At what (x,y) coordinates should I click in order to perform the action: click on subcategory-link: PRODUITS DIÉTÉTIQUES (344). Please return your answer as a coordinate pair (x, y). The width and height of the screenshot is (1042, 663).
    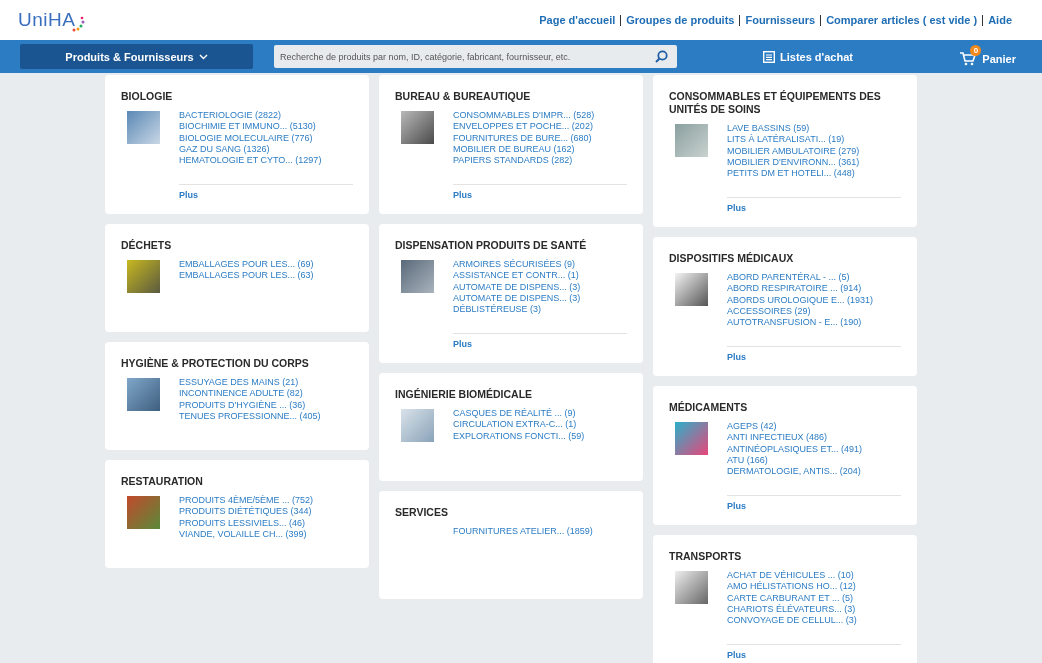
    Looking at the image, I should click on (245, 511).